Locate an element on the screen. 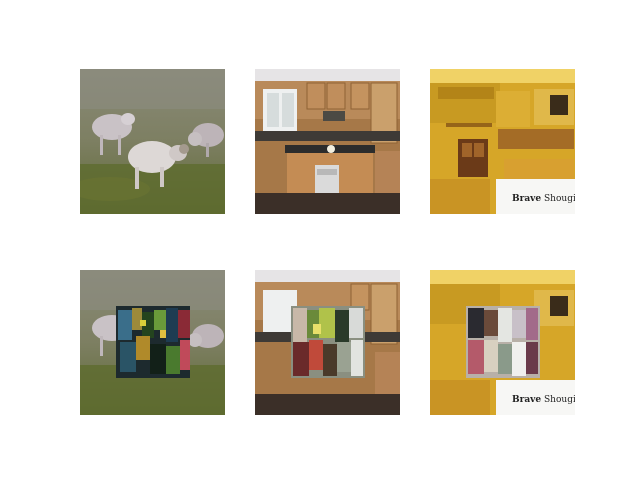 Image resolution: width=640 pixels, height=480 pixels. rams-image is located at coordinates (152, 141).